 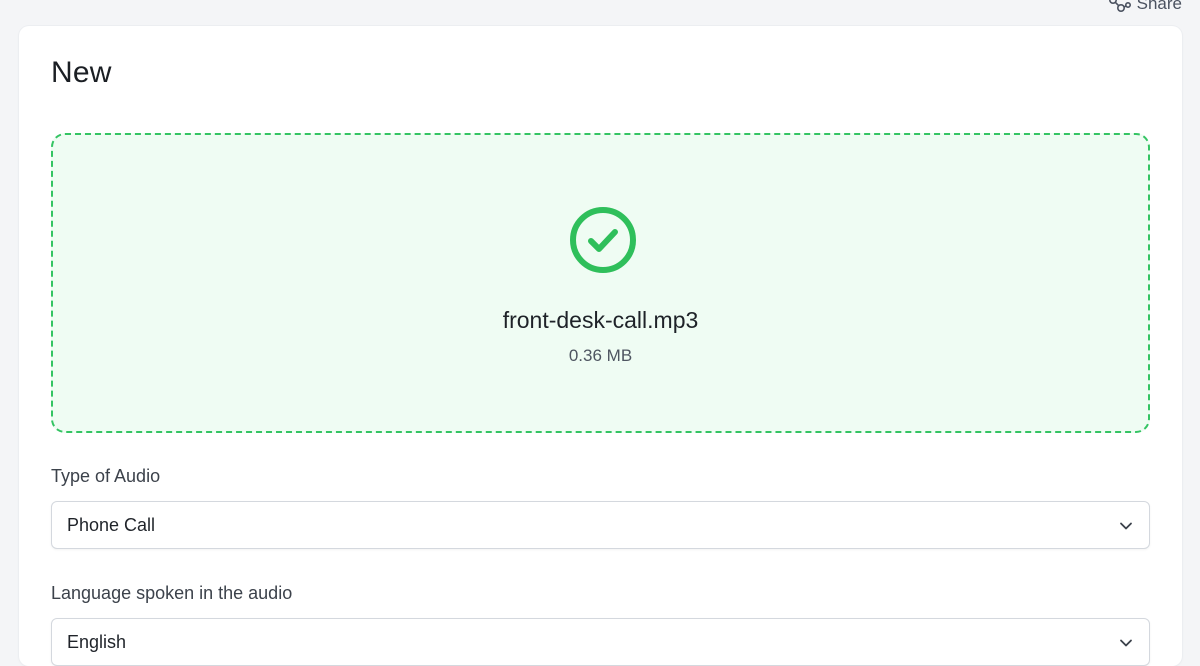 I want to click on language-label: Language spoken in the audio, so click(x=172, y=593).